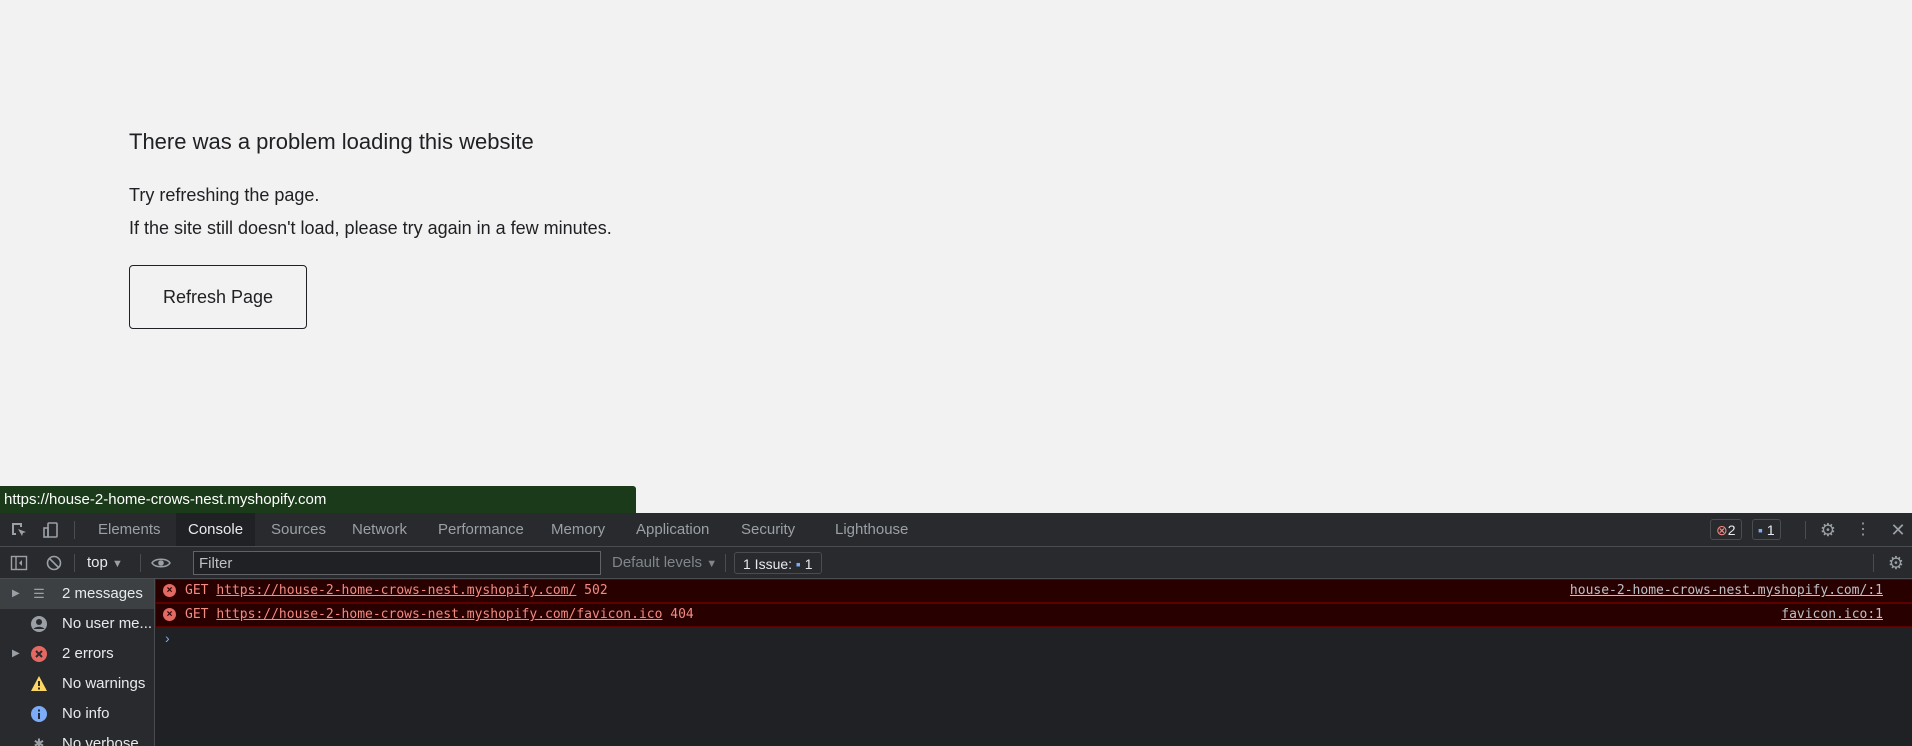 Image resolution: width=1912 pixels, height=746 pixels. What do you see at coordinates (39, 741) in the screenshot?
I see `bug-icon: ✱` at bounding box center [39, 741].